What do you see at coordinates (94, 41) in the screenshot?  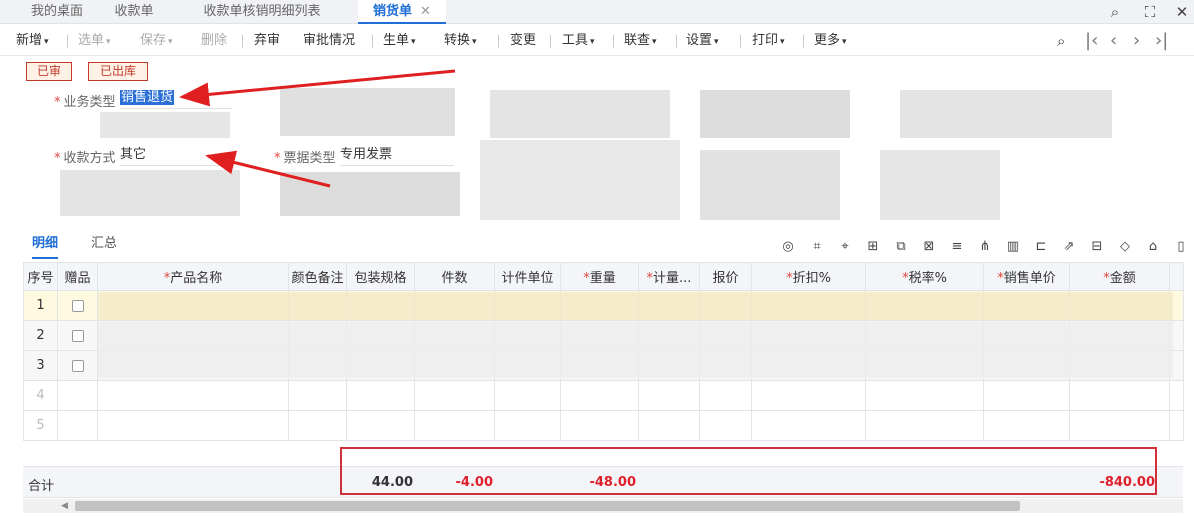 I see `select-button: 选单 ▾` at bounding box center [94, 41].